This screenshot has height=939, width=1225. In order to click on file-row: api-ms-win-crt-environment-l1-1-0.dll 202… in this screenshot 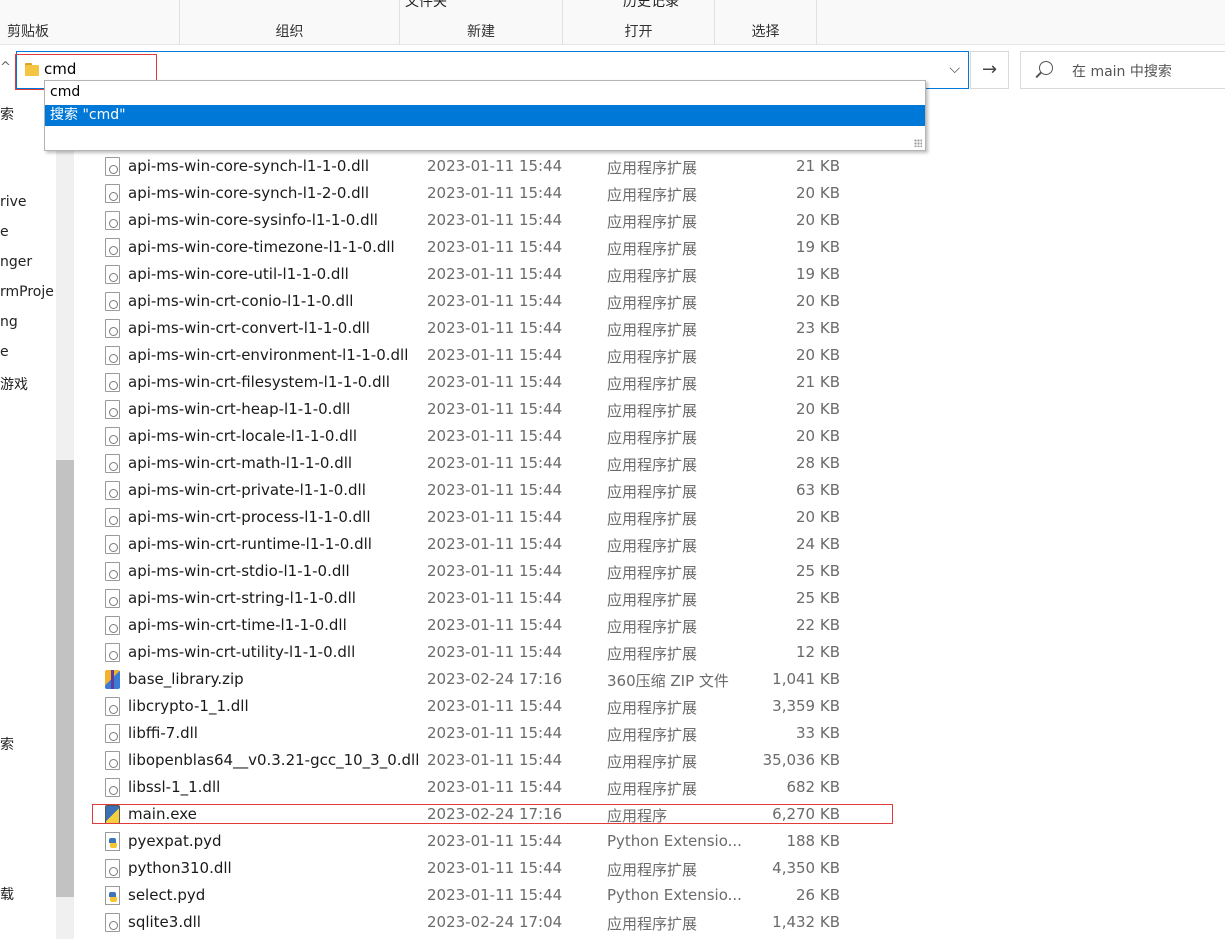, I will do `click(501, 355)`.